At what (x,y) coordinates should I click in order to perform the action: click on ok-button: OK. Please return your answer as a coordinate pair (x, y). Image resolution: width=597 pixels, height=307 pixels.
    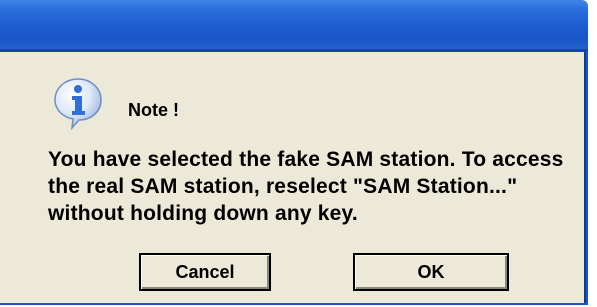
    Looking at the image, I should click on (431, 272).